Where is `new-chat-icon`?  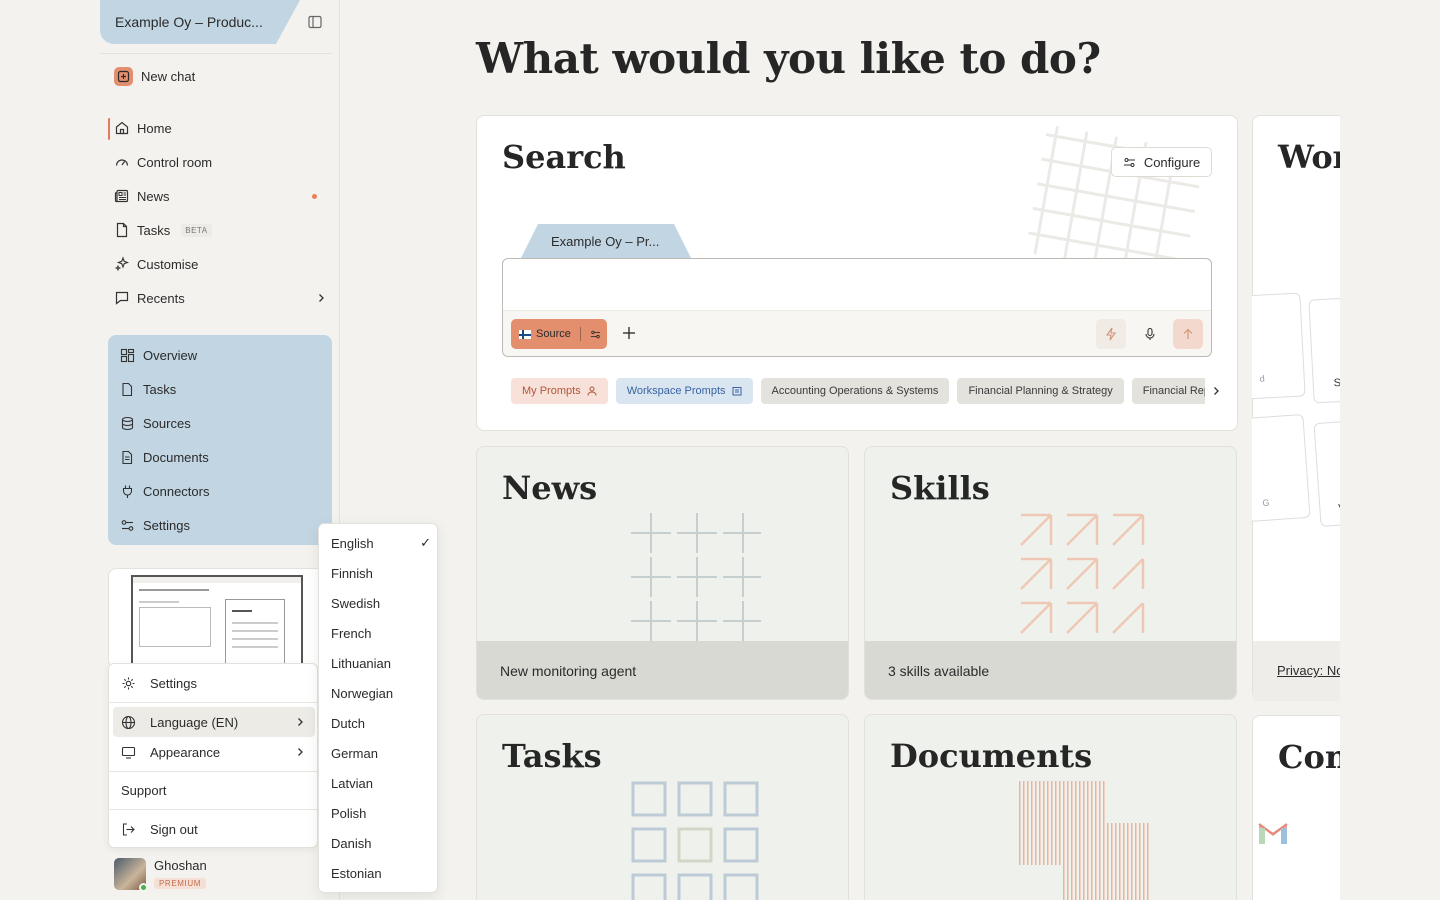 new-chat-icon is located at coordinates (123, 76).